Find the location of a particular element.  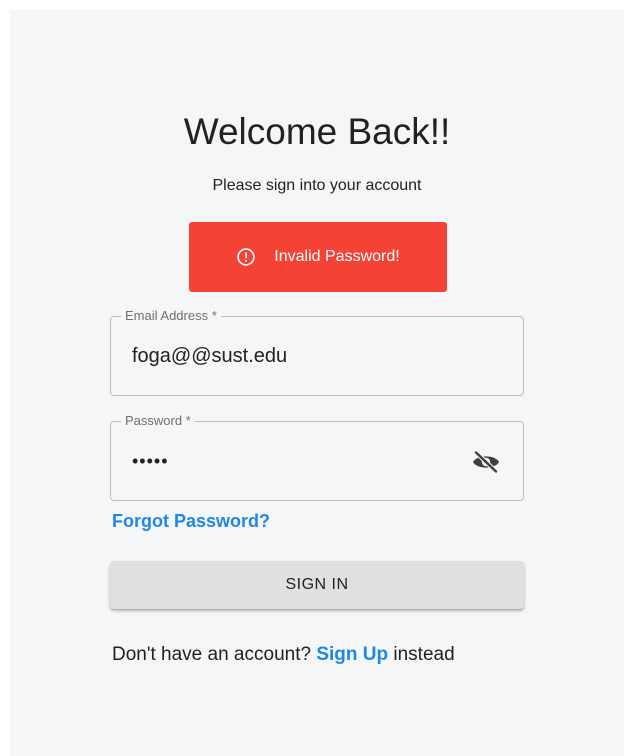

email-label: Email Address * is located at coordinates (171, 316).